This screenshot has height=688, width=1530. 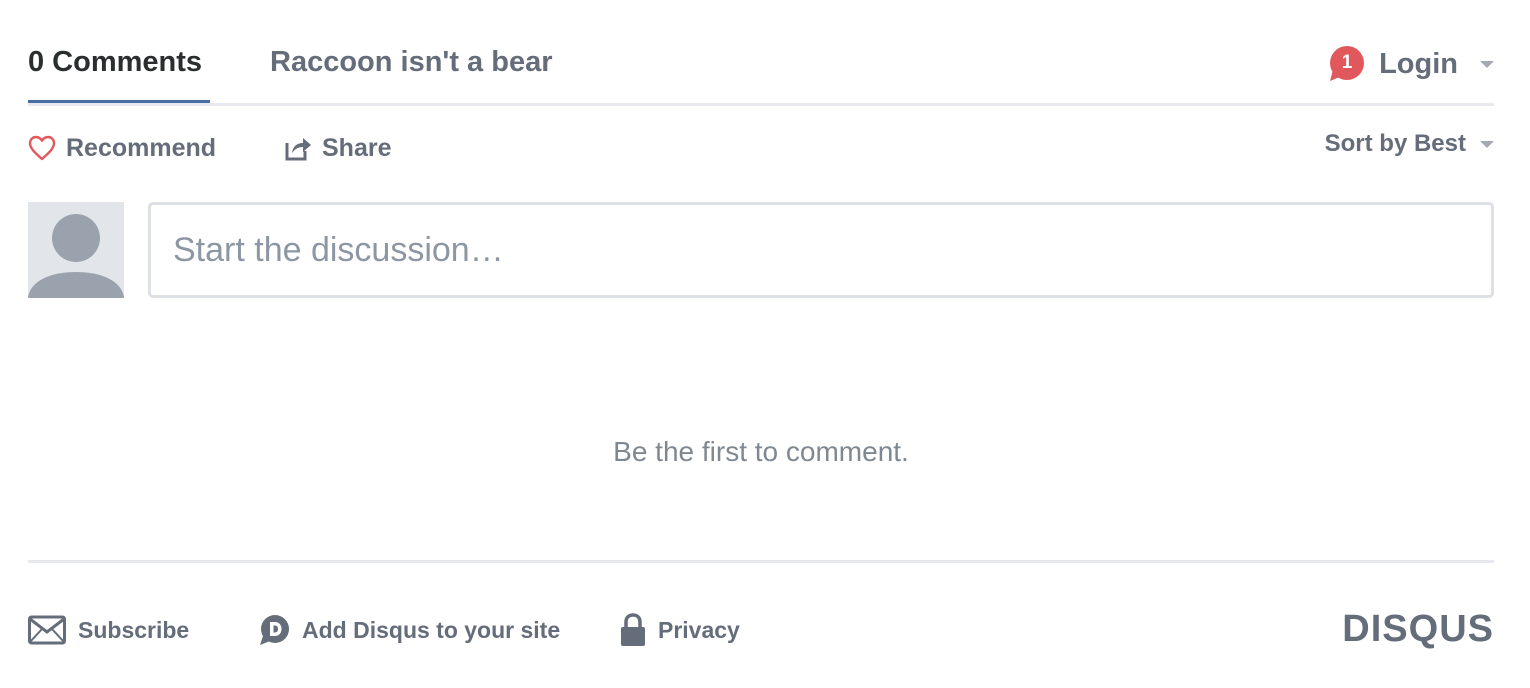 What do you see at coordinates (411, 62) in the screenshot?
I see `tab-community: Raccoon isn't a bear` at bounding box center [411, 62].